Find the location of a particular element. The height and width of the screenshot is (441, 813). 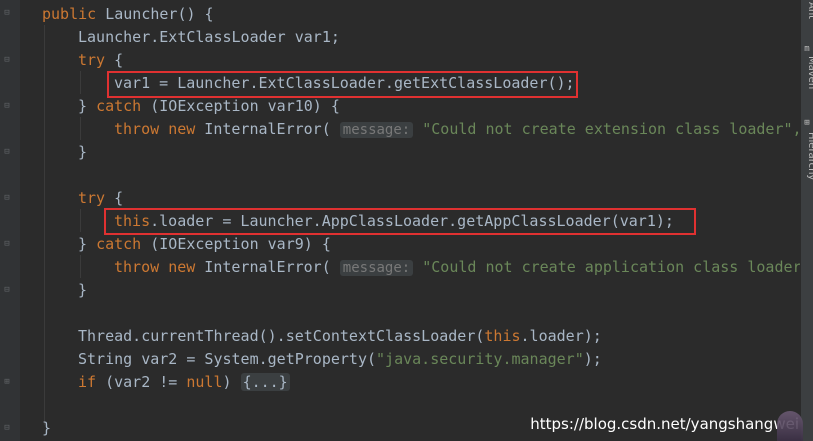

code-line: } catch (IOException var10) { is located at coordinates (209, 106).